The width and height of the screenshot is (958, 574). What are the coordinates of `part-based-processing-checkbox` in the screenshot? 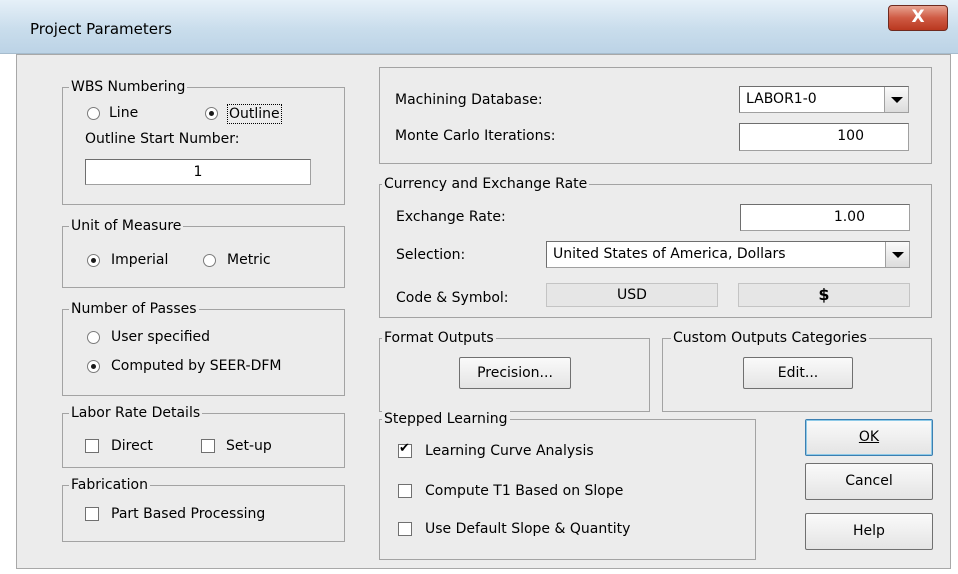 It's located at (92, 514).